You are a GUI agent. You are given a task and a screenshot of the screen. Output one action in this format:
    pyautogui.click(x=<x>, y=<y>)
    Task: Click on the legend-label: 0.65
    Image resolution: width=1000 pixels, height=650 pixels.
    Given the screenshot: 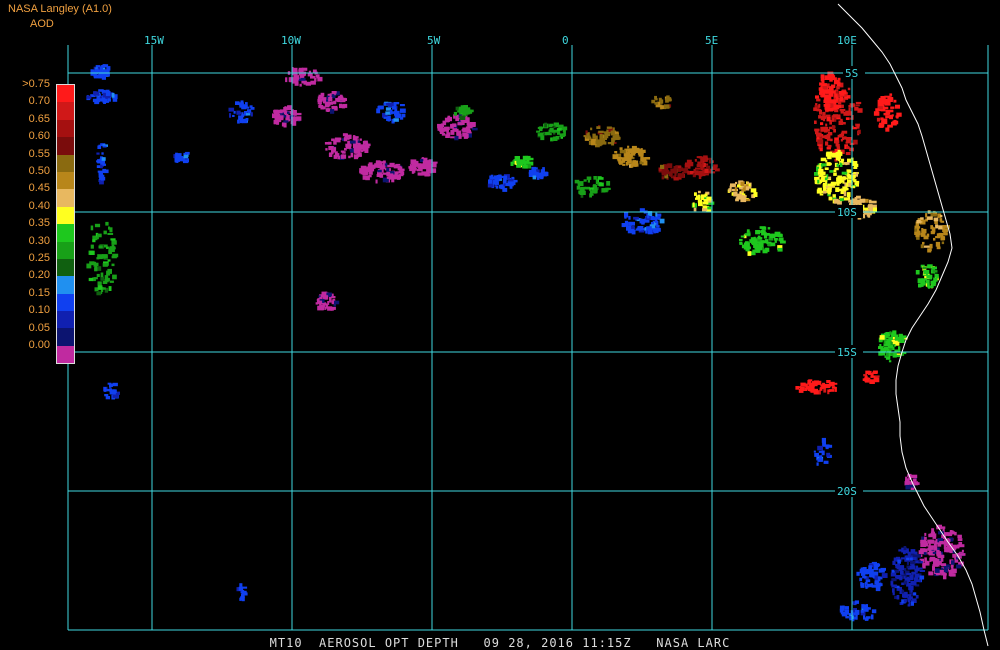 What is the action you would take?
    pyautogui.click(x=39, y=118)
    